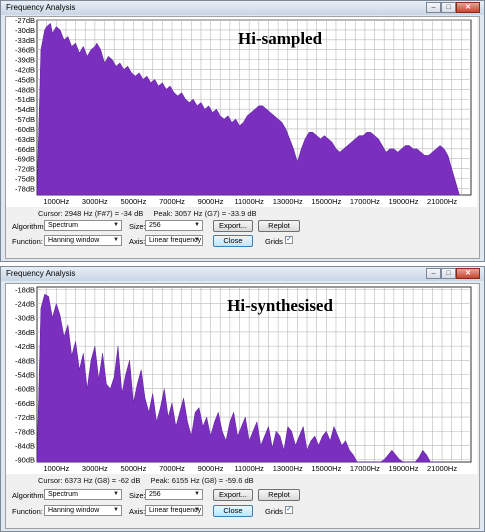  What do you see at coordinates (280, 38) in the screenshot?
I see `overlay-label: Hi-sampled` at bounding box center [280, 38].